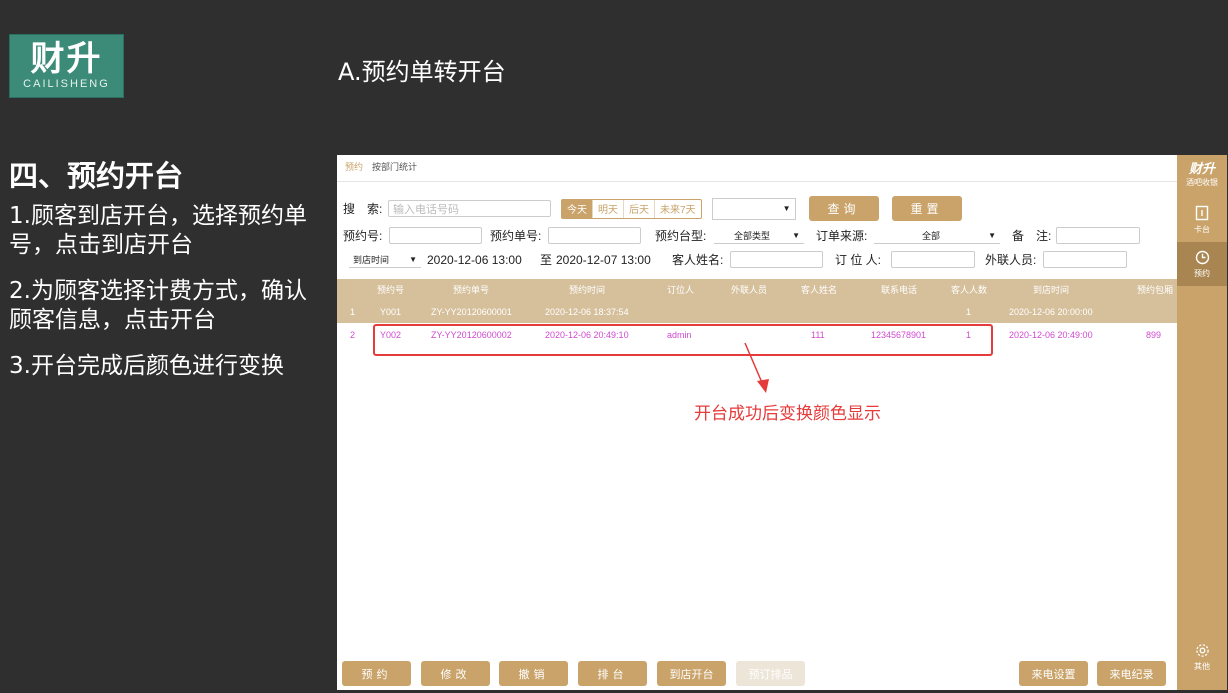 Image resolution: width=1228 pixels, height=693 pixels. I want to click on time-type-value: 到店时间, so click(371, 259).